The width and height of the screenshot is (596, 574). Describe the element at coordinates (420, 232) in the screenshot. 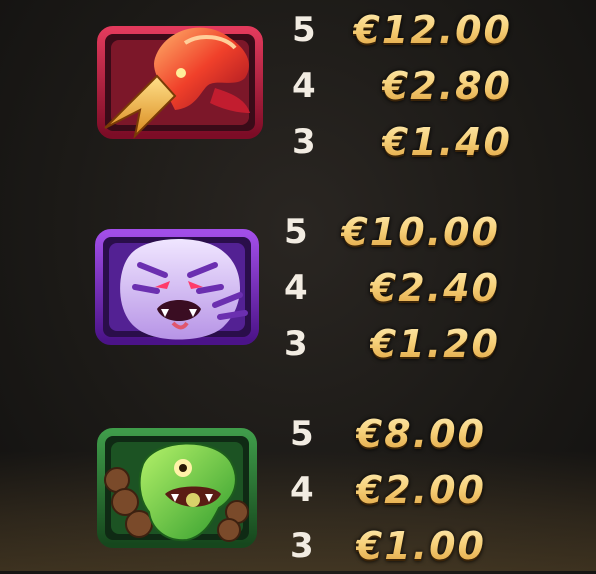

I see `payout-value: €10.00` at that location.